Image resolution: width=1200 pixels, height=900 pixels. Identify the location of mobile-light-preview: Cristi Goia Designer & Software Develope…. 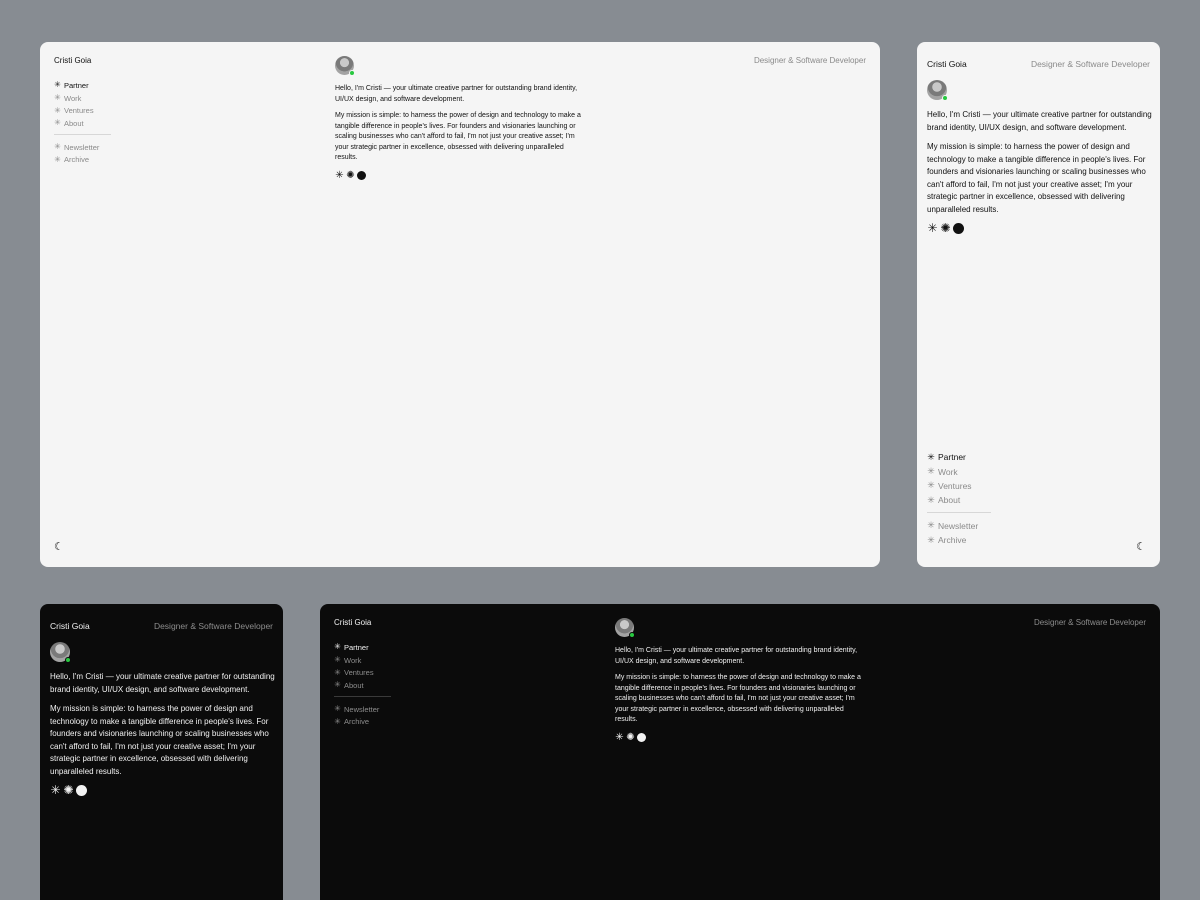
(1038, 304).